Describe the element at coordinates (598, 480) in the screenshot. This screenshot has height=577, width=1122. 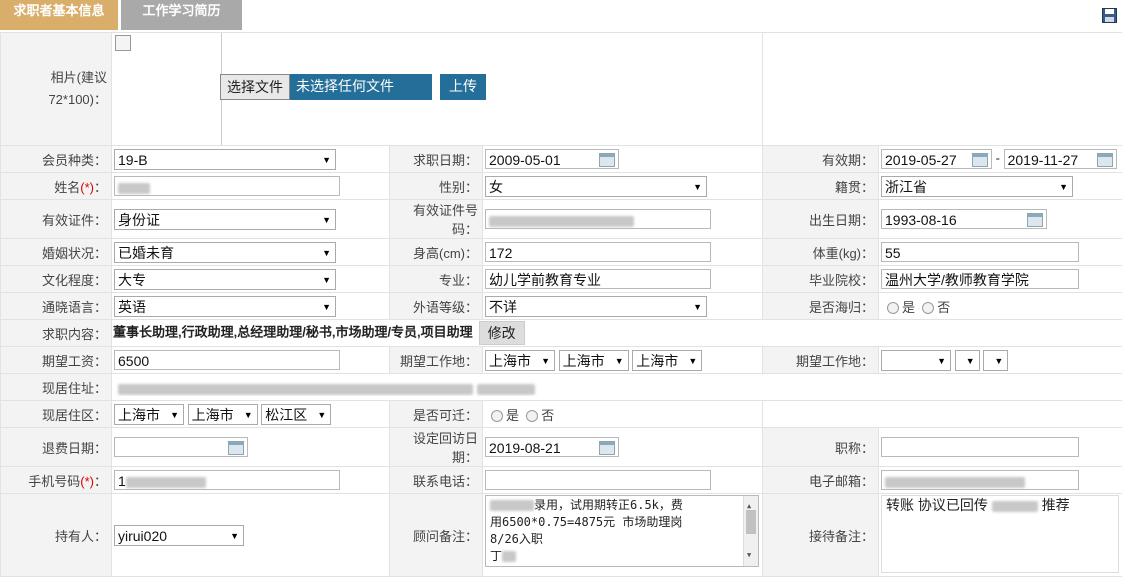
I see `phone-input` at that location.